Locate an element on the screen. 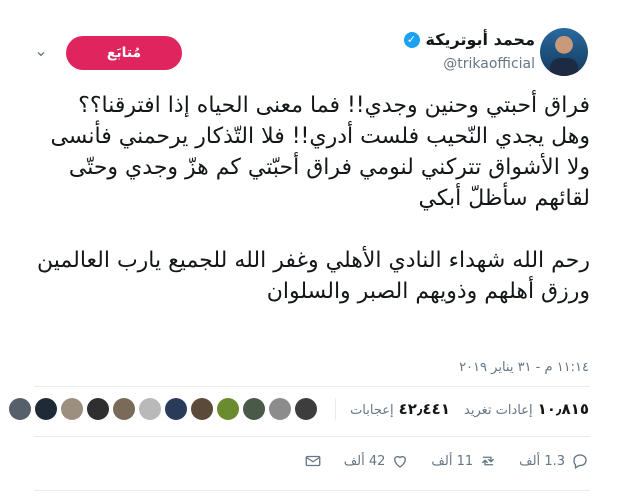 This screenshot has width=623, height=504. tweet-actions: 1.3 ألف 11 ألف 42 ألف is located at coordinates (446, 461).